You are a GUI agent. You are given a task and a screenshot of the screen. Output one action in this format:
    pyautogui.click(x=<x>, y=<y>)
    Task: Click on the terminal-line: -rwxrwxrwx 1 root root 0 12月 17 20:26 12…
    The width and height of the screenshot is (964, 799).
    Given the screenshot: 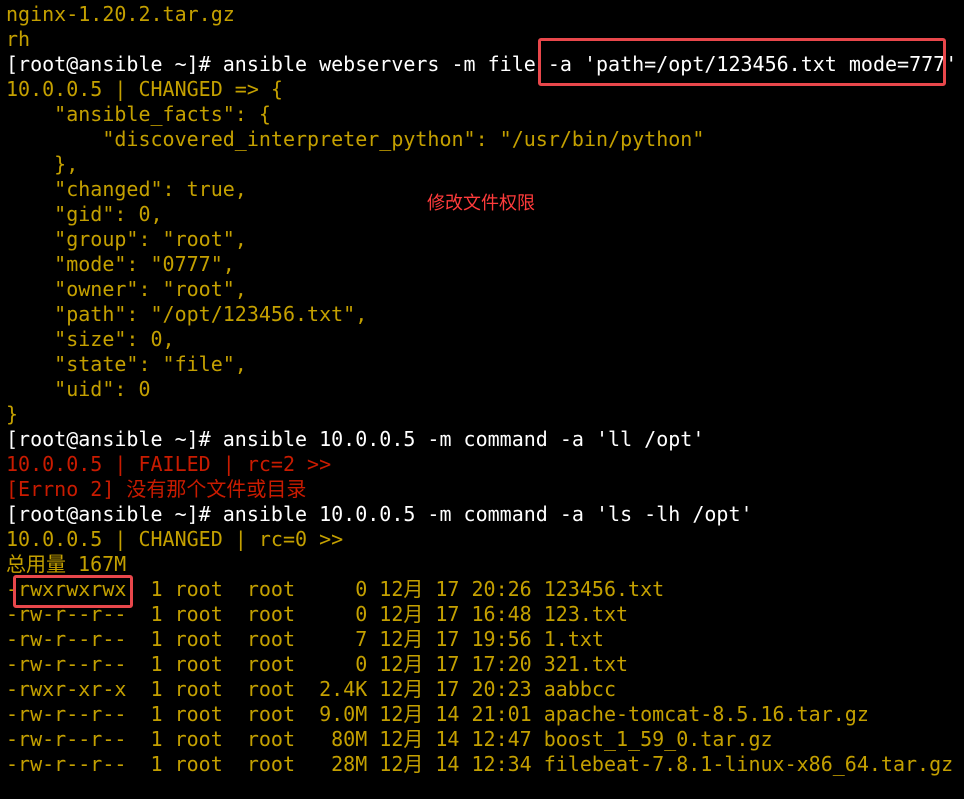 What is the action you would take?
    pyautogui.click(x=335, y=589)
    